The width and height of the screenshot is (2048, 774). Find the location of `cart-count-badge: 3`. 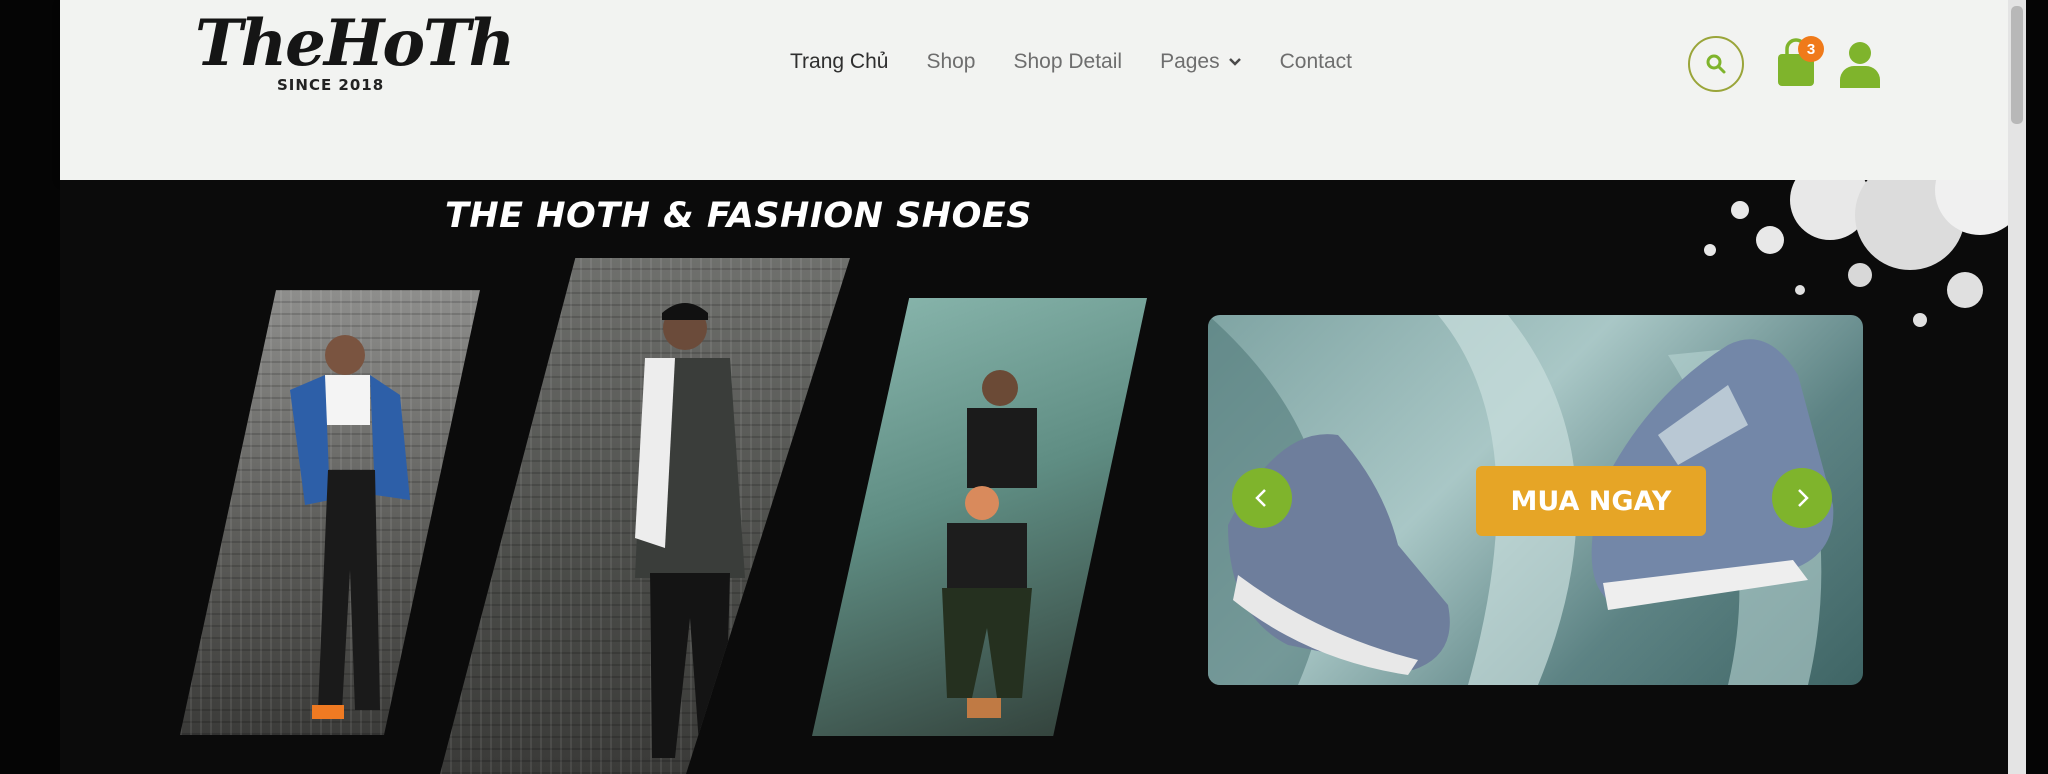

cart-count-badge: 3 is located at coordinates (1811, 49).